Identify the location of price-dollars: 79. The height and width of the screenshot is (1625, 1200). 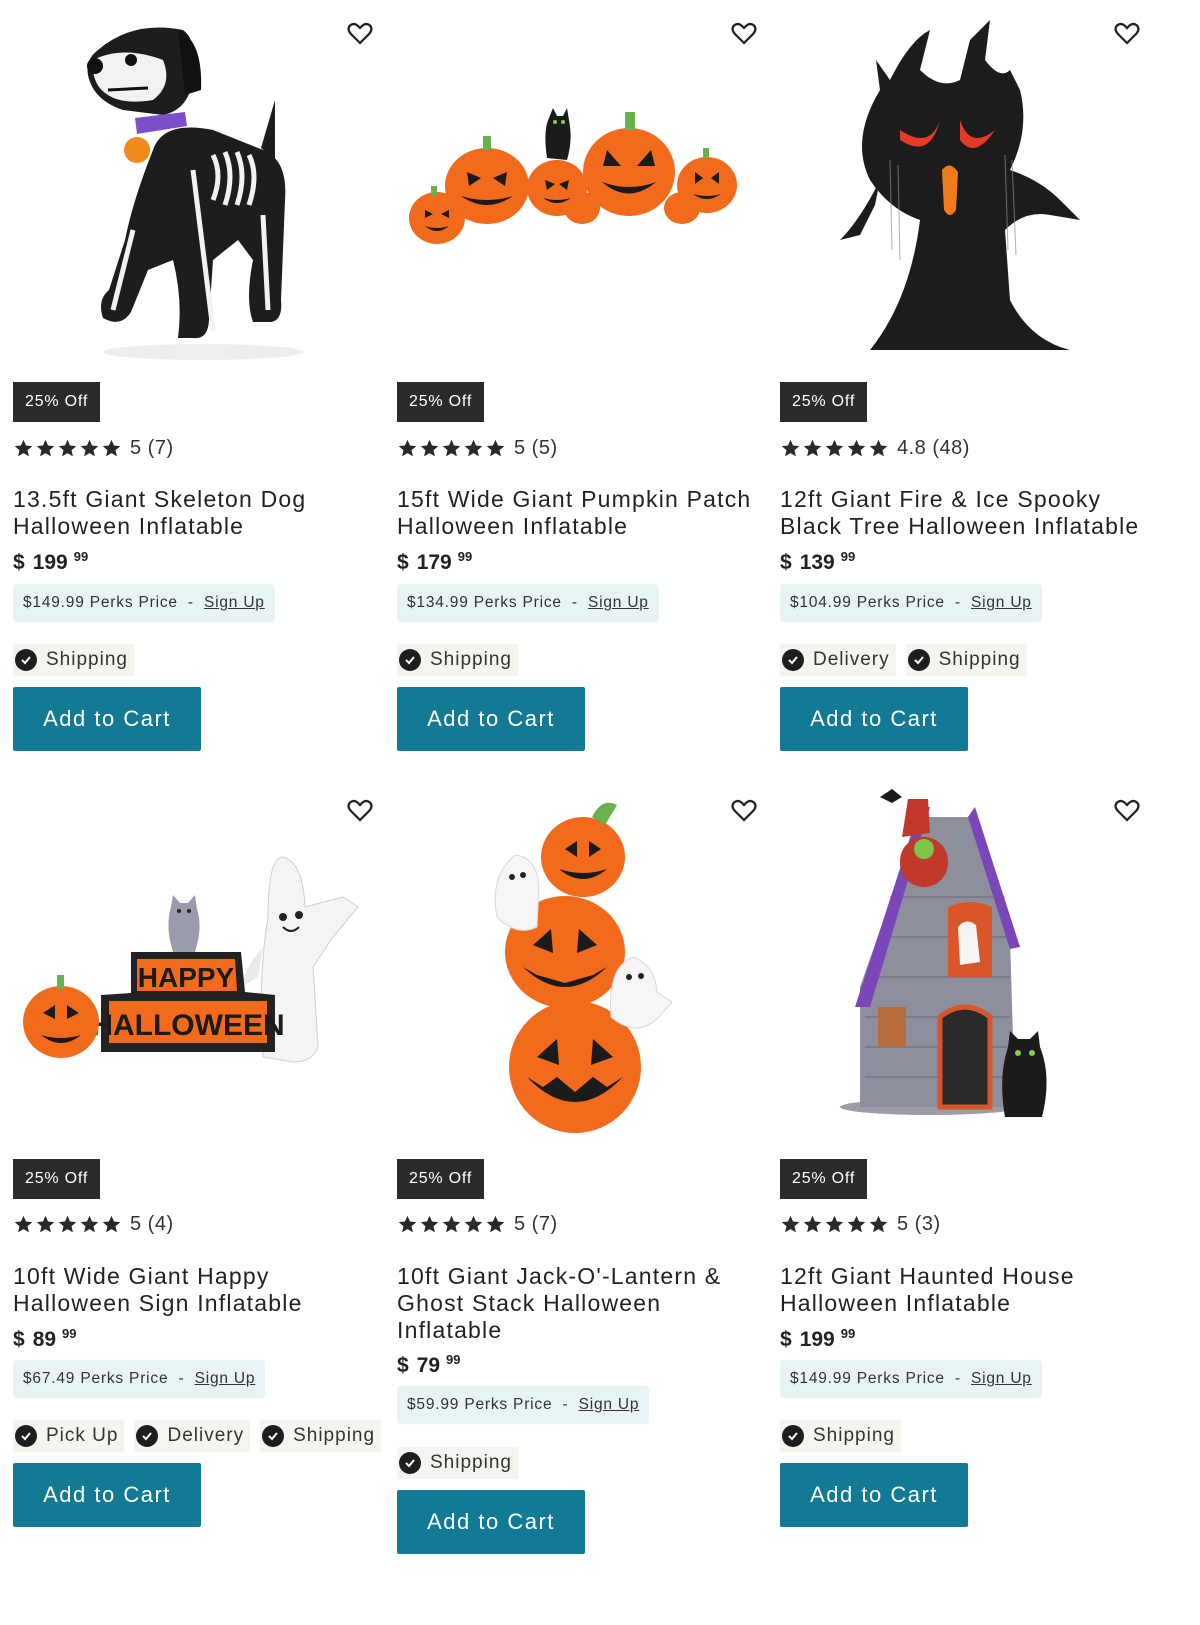
(428, 1365).